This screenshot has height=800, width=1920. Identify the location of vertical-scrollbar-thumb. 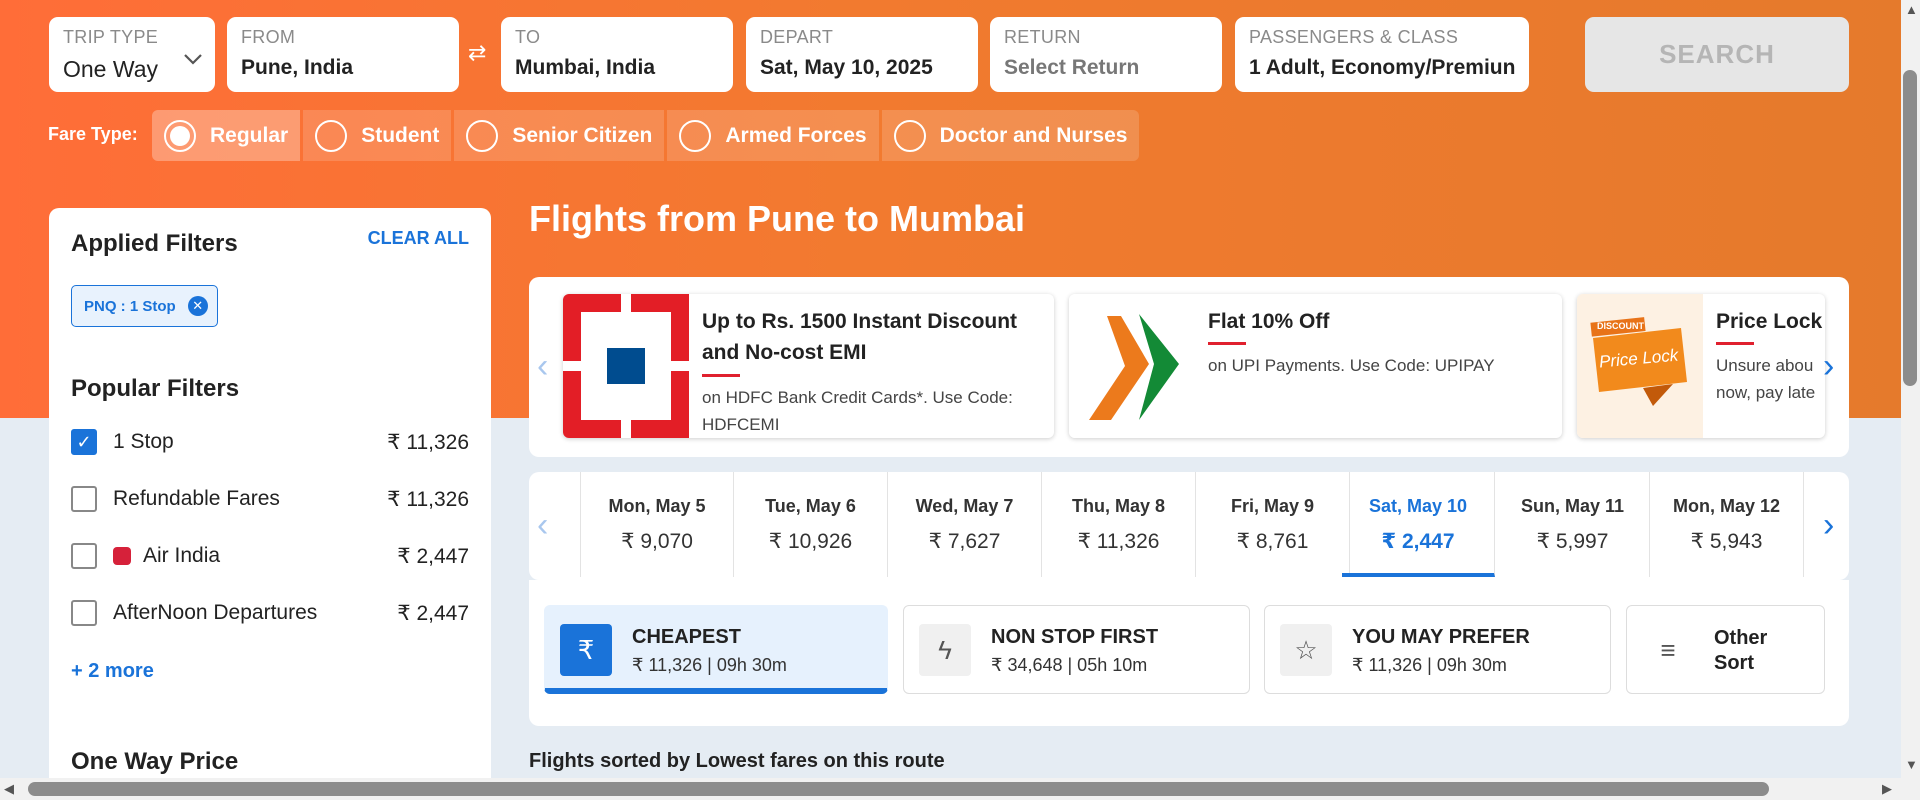
(1910, 228).